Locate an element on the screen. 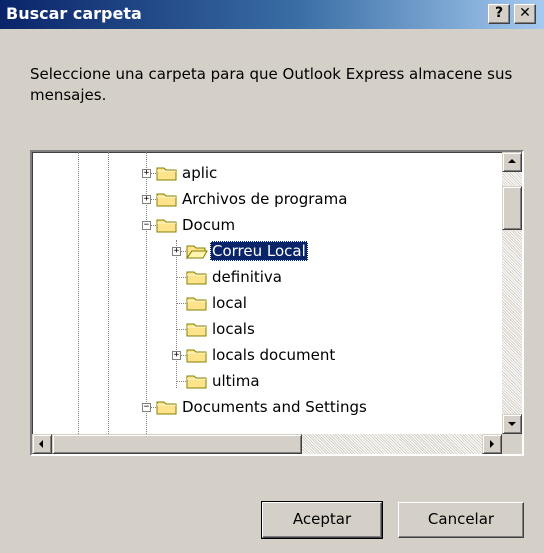  arrow-left-icon is located at coordinates (41, 444).